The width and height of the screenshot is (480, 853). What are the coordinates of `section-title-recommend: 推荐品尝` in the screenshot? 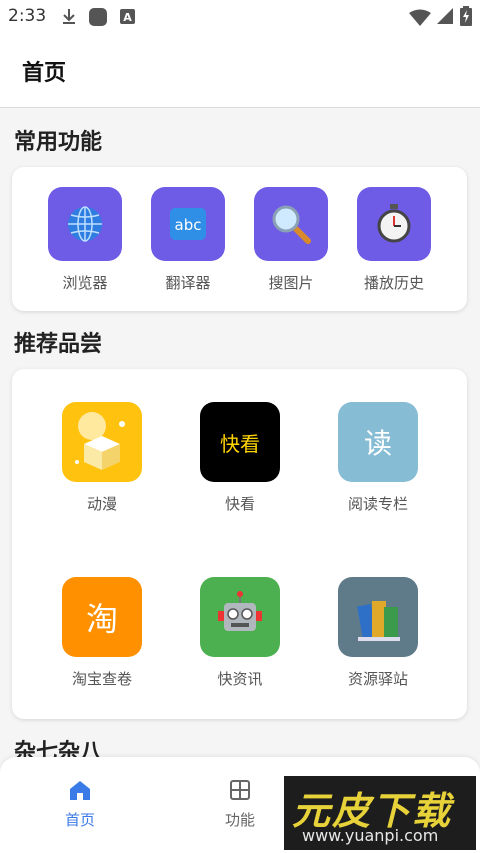 It's located at (58, 344).